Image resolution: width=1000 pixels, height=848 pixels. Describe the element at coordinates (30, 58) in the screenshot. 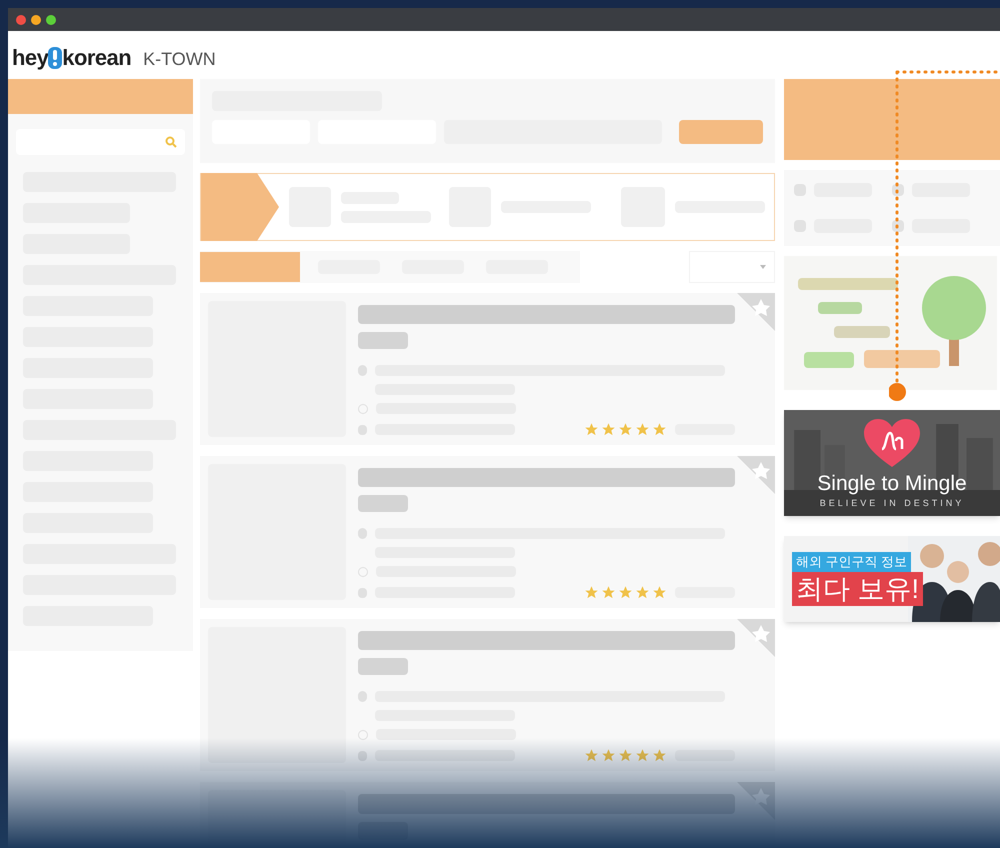

I see `logo-text: hey` at that location.